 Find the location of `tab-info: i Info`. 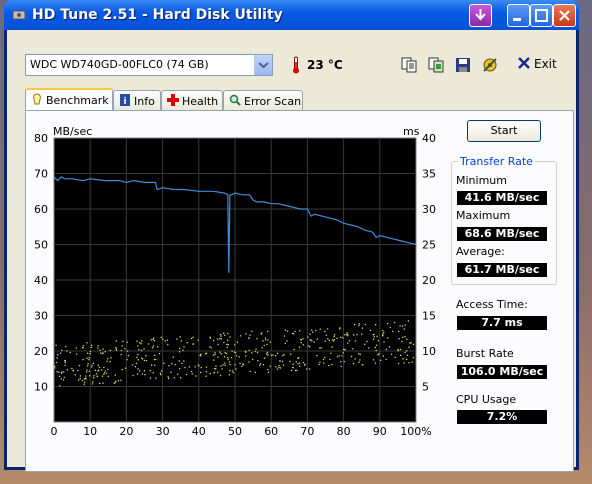

tab-info: i Info is located at coordinates (137, 100).